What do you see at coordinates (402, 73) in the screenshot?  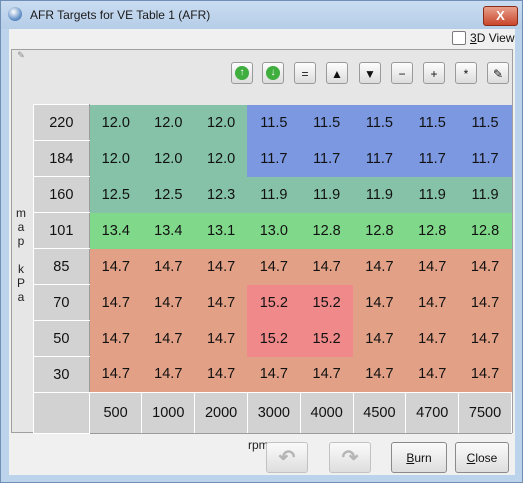 I see `minus-button: −` at bounding box center [402, 73].